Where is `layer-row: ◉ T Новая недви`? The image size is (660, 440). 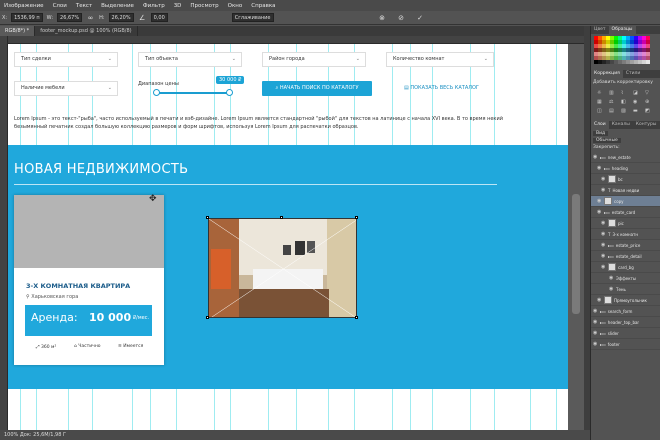 layer-row: ◉ T Новая недви is located at coordinates (625, 190).